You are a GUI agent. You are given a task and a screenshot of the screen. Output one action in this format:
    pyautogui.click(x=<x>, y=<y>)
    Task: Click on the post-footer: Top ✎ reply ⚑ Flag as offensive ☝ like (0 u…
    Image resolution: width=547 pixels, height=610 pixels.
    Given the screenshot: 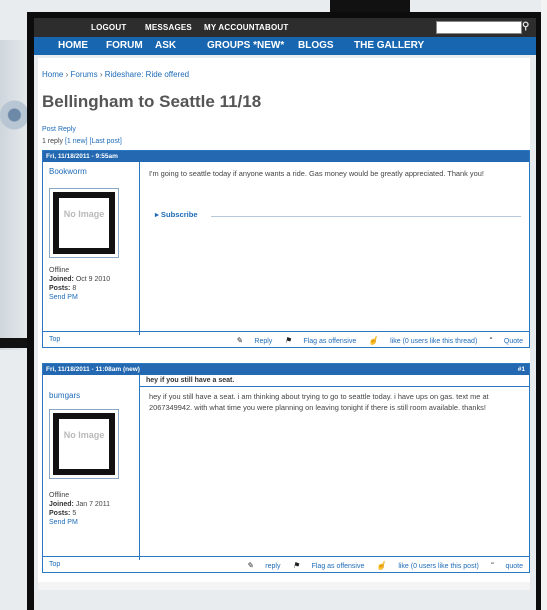 What is the action you would take?
    pyautogui.click(x=286, y=564)
    